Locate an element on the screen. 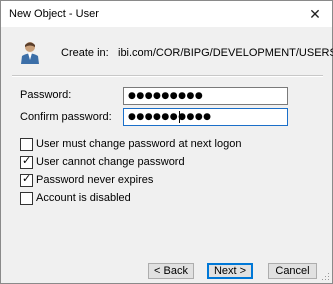 The width and height of the screenshot is (333, 284). option-label: Account is disabled is located at coordinates (83, 198).